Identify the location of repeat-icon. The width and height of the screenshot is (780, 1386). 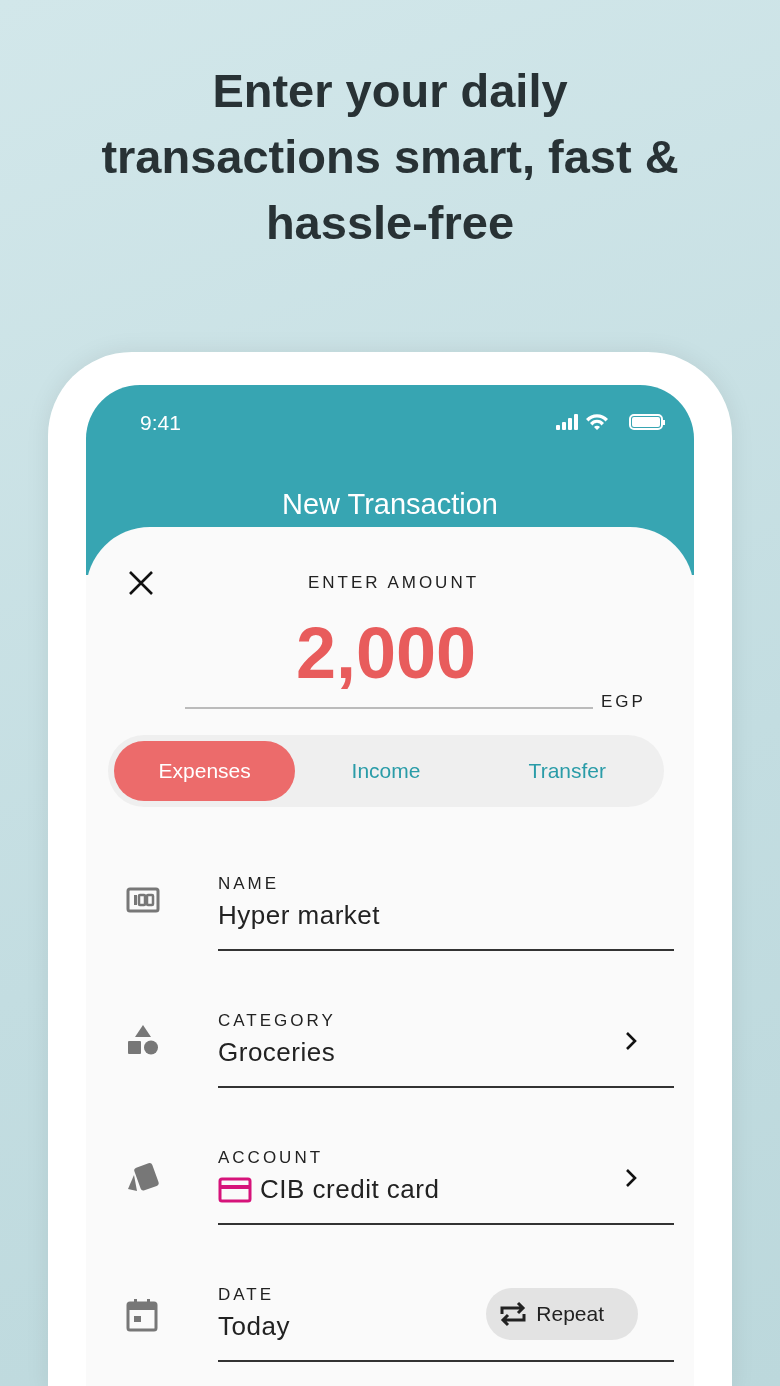
(513, 1313).